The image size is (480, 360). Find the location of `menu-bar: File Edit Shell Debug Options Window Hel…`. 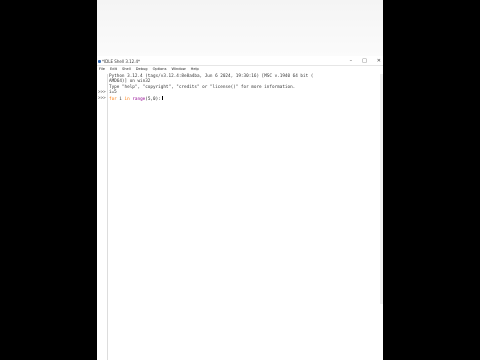

menu-bar: File Edit Shell Debug Options Window Hel… is located at coordinates (240, 69).